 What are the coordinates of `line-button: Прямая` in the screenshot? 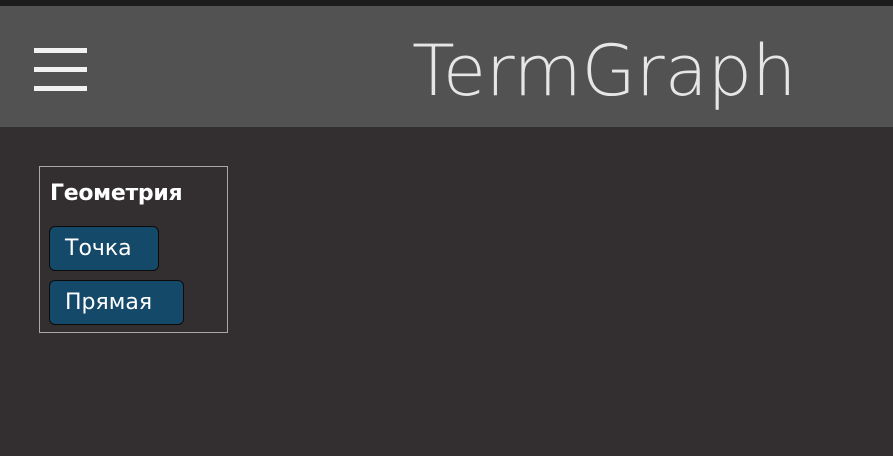 It's located at (116, 302).